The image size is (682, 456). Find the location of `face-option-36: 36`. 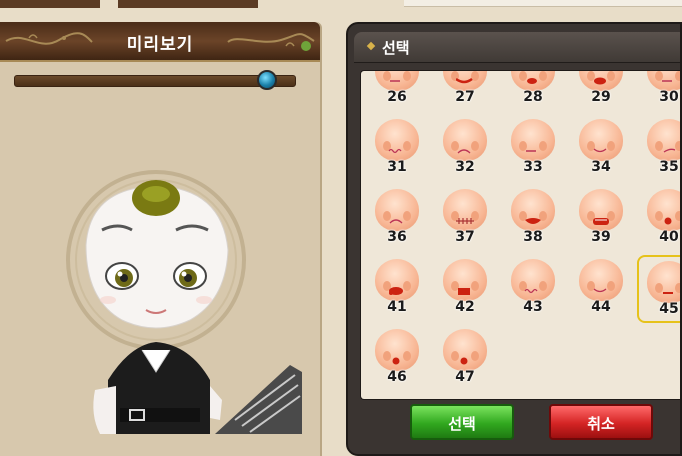

face-option-36: 36 is located at coordinates (397, 219).